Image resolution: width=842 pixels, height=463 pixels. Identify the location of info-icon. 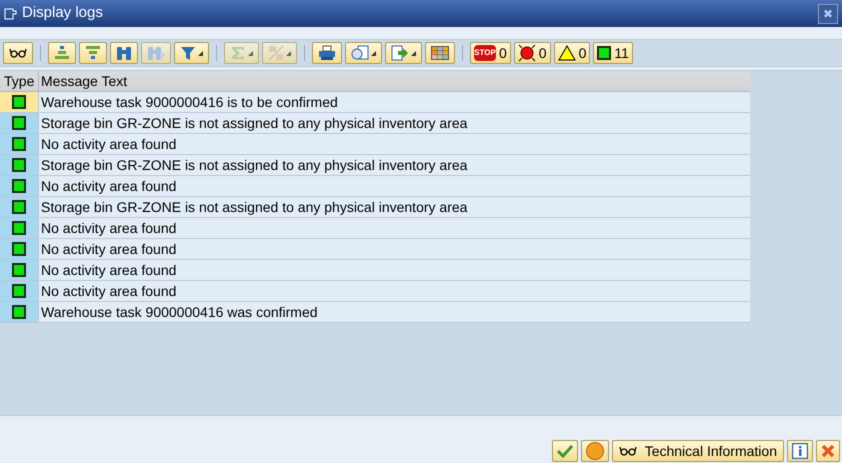
(800, 451).